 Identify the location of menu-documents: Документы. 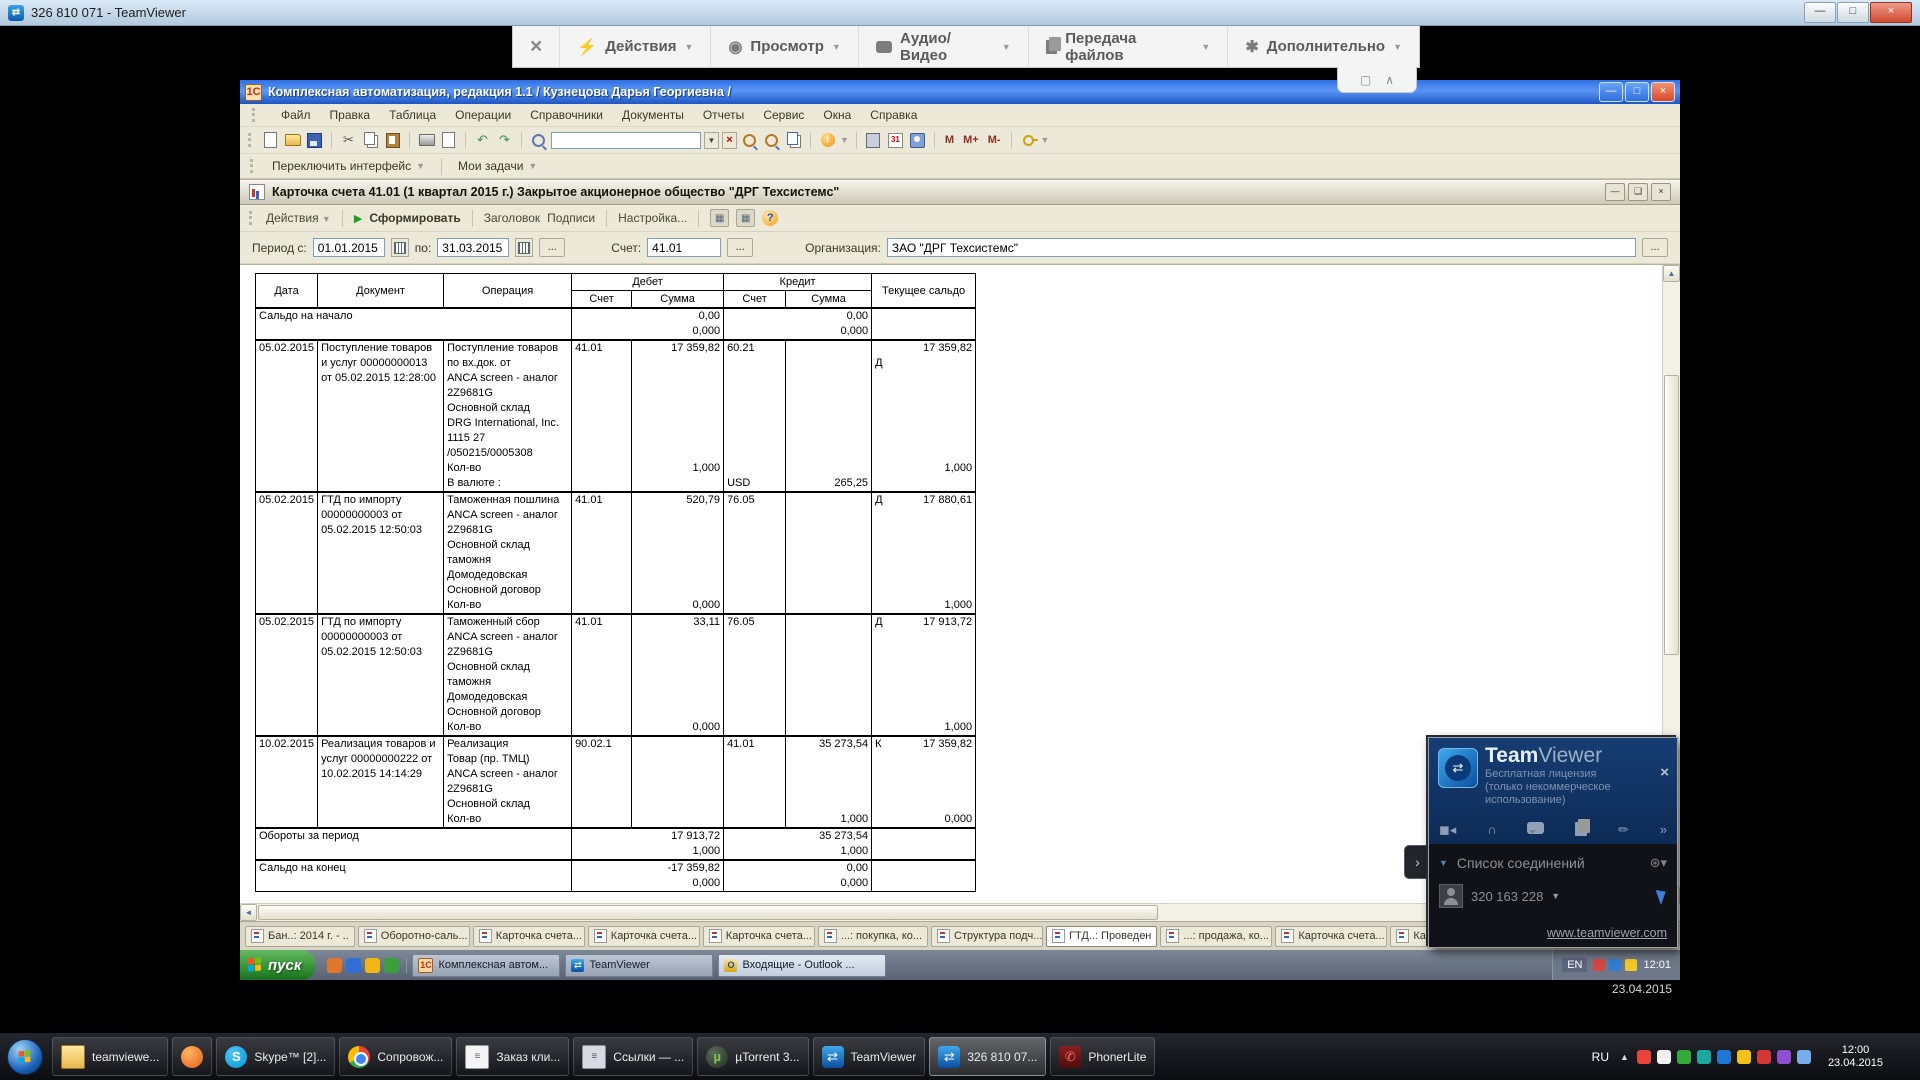
(653, 115).